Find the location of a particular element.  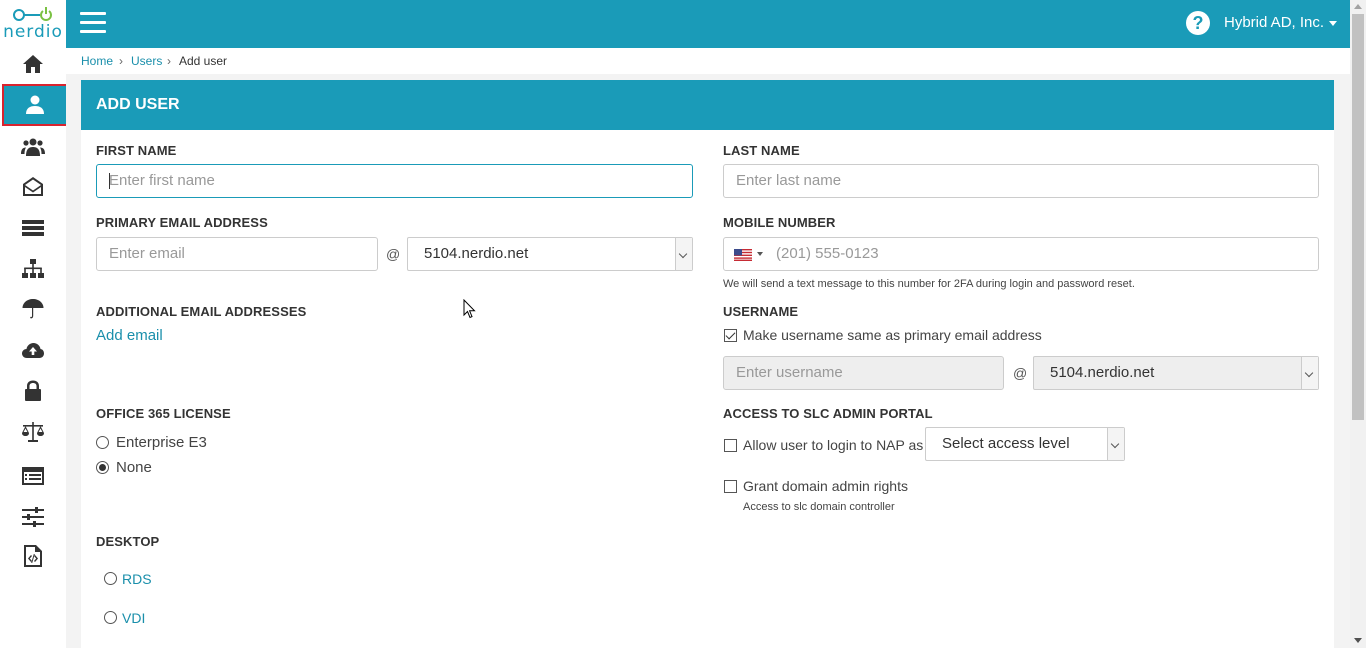

sidebar-item-compliance is located at coordinates (33, 432).